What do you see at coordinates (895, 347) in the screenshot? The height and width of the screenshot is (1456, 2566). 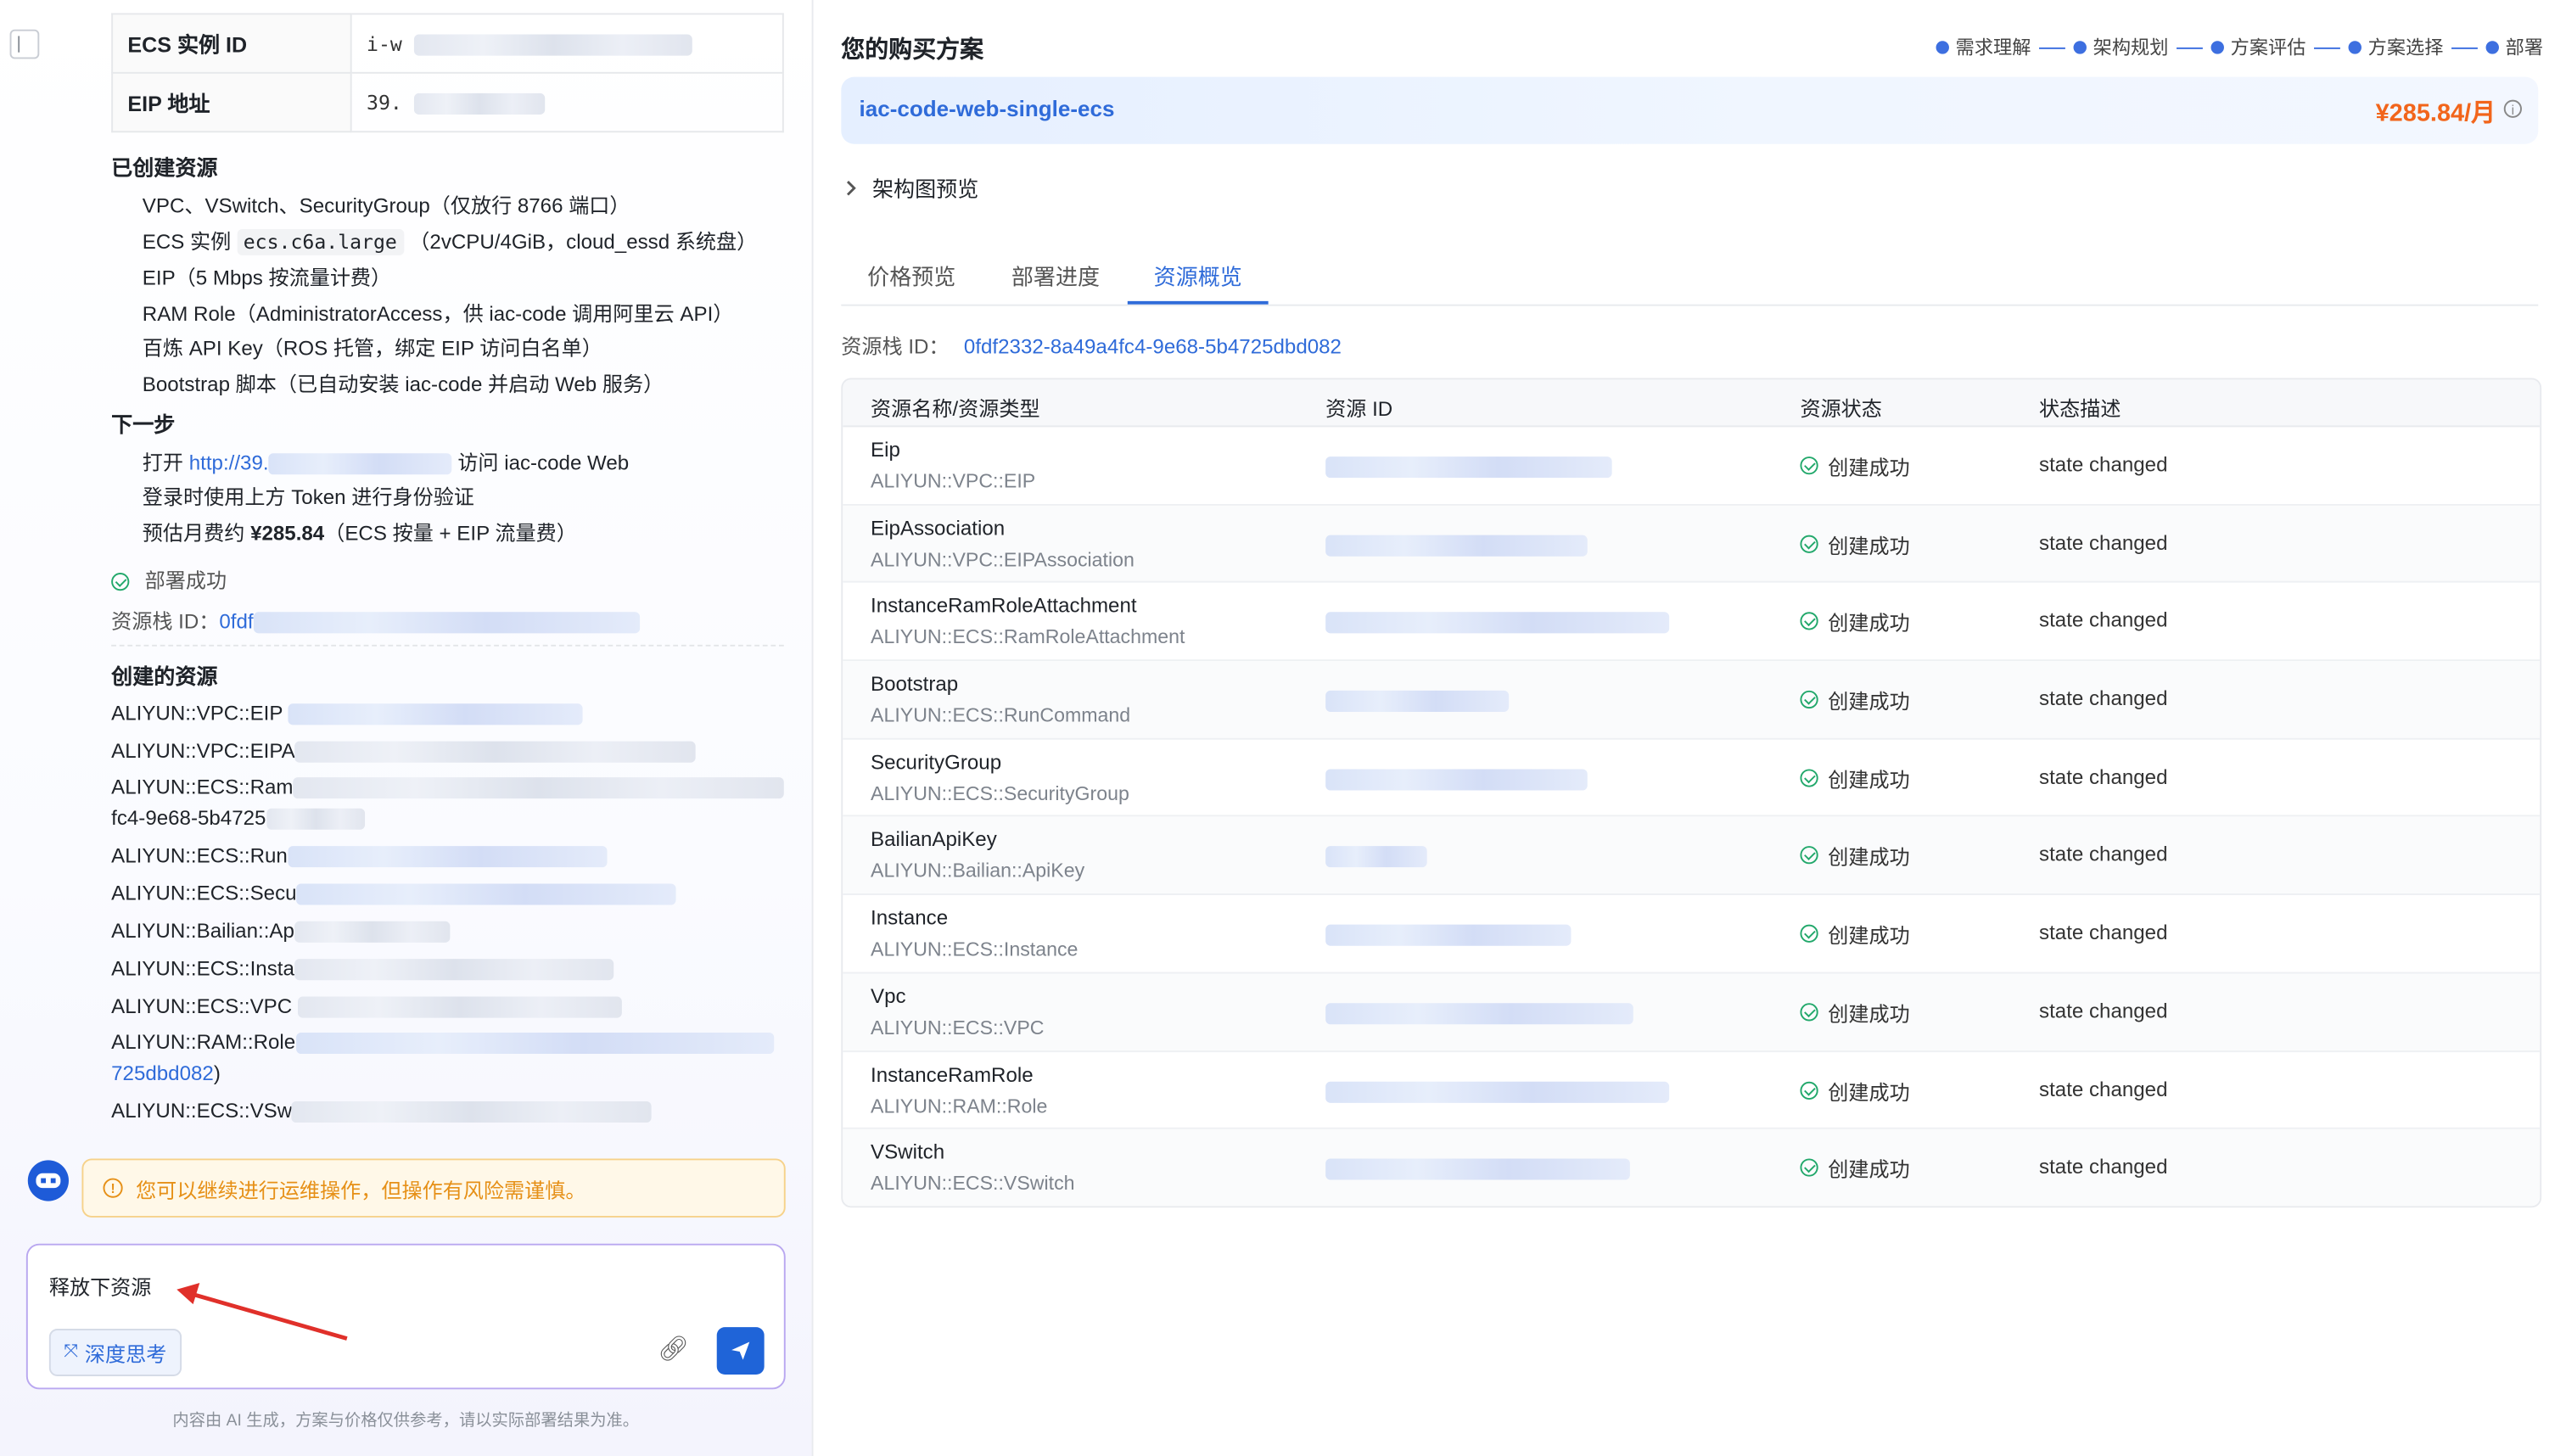 I see `stack-id-label: 资源栈 ID：` at bounding box center [895, 347].